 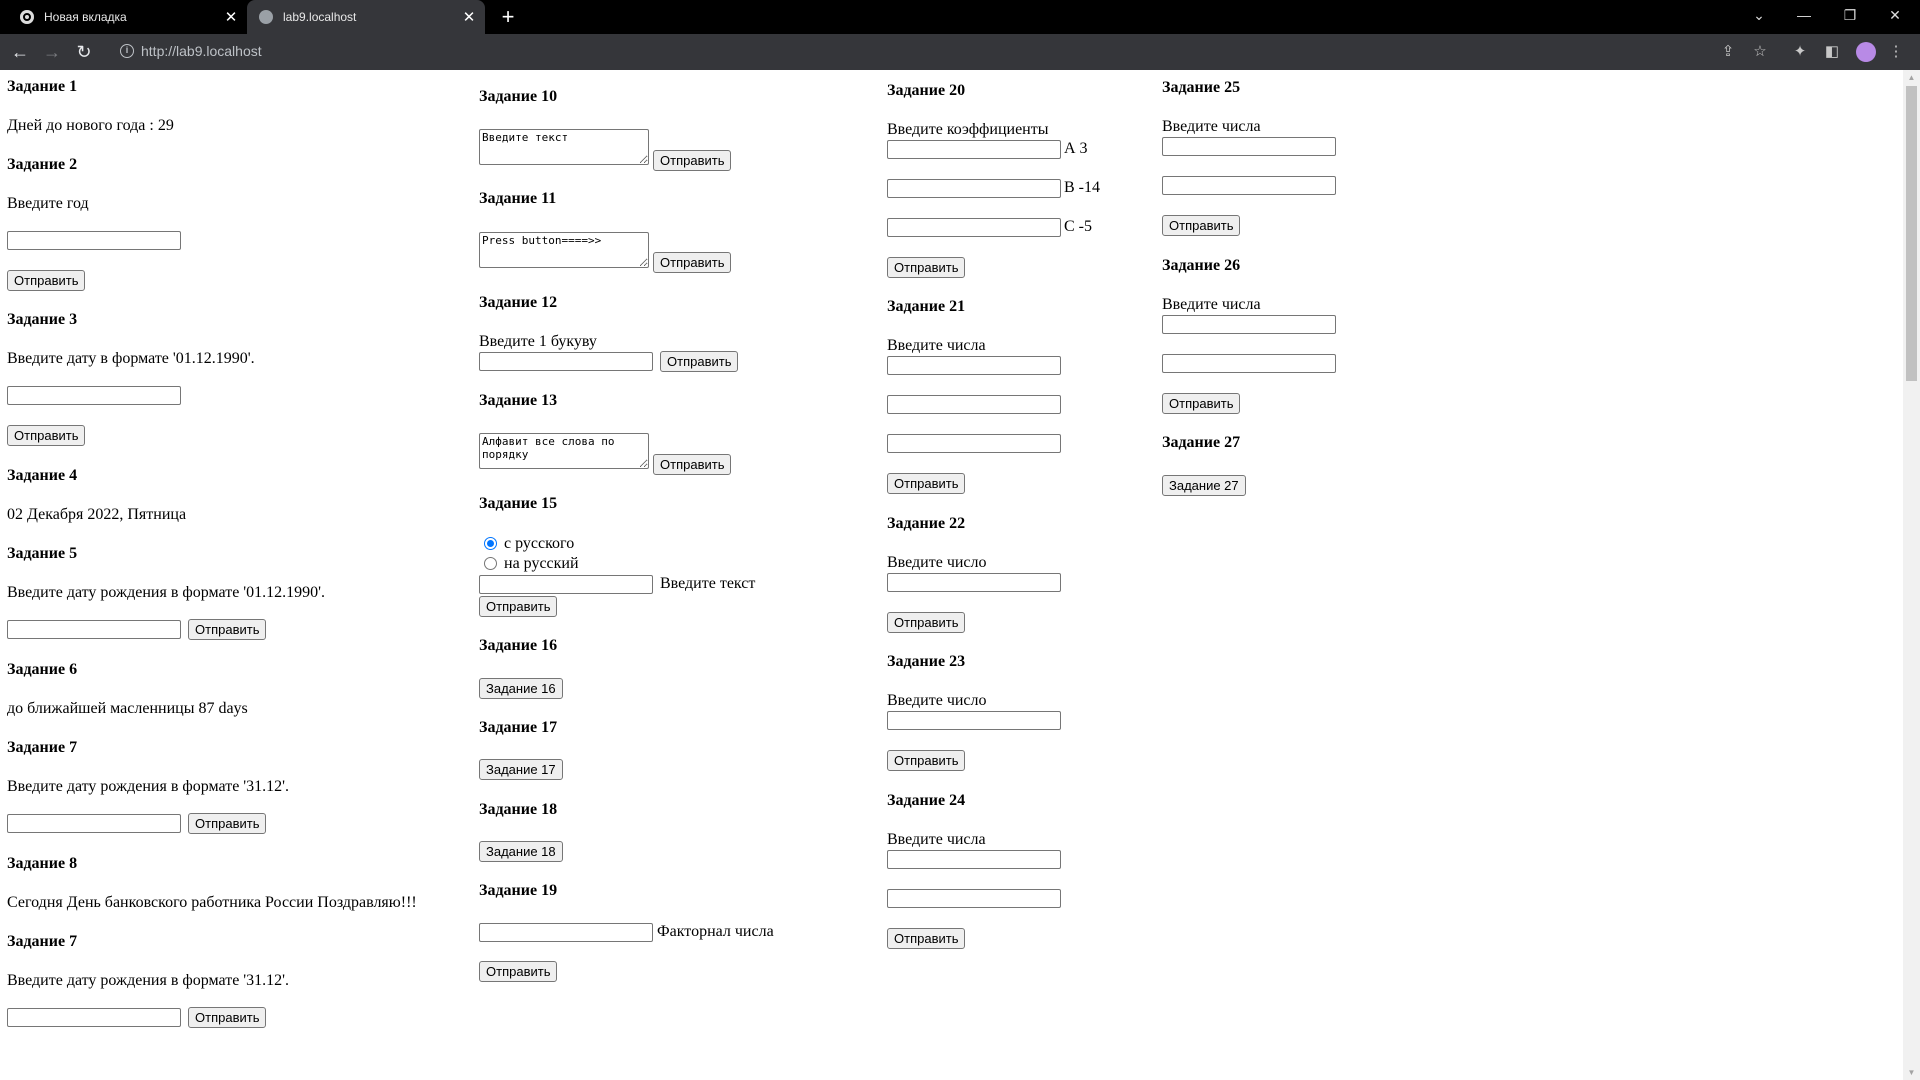 I want to click on task-22-title: Задание 22, so click(x=926, y=523).